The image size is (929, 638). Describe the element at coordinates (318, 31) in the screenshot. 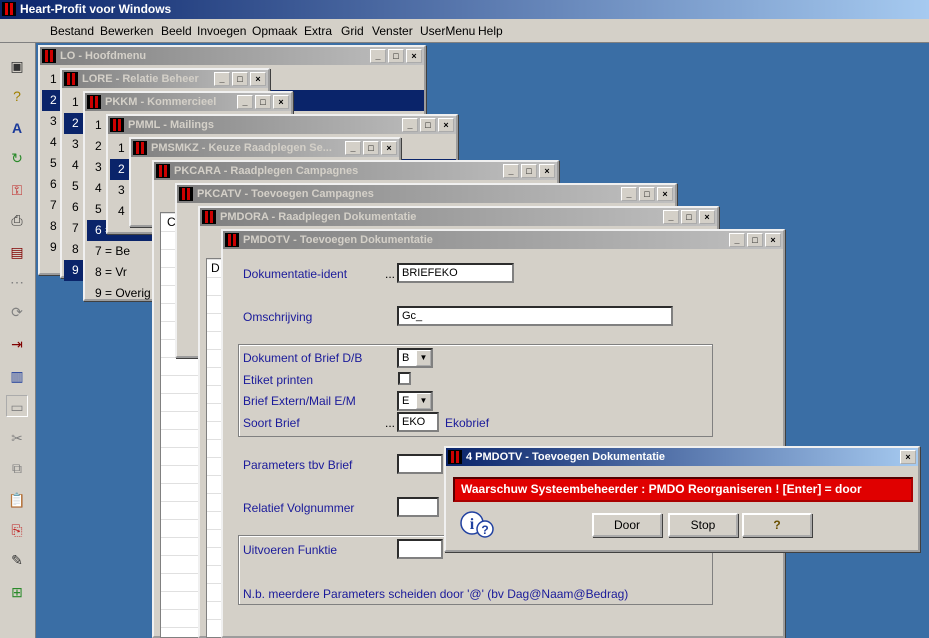

I see `menu-extra: Extra` at that location.